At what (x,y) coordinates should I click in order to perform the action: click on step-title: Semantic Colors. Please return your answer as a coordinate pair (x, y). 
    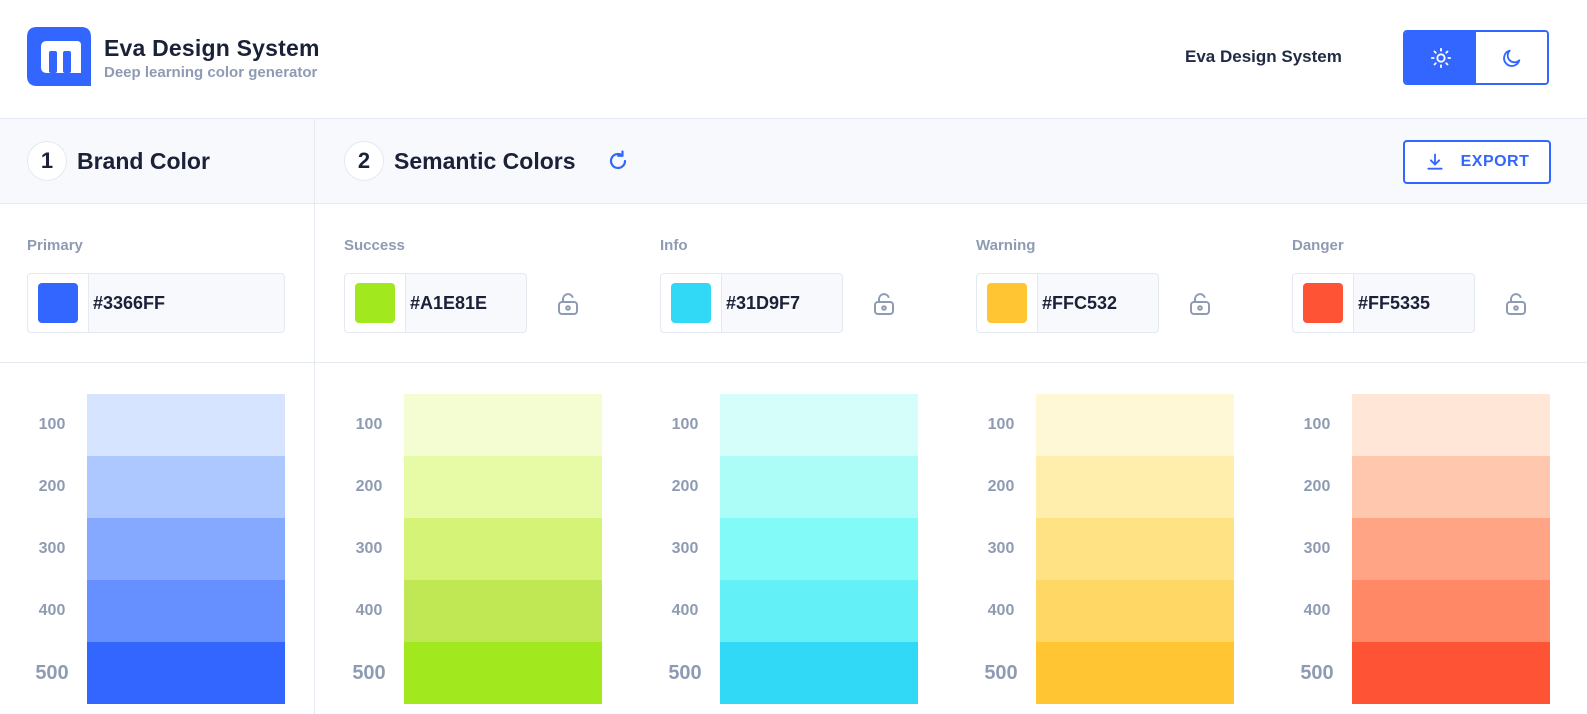
    Looking at the image, I should click on (485, 160).